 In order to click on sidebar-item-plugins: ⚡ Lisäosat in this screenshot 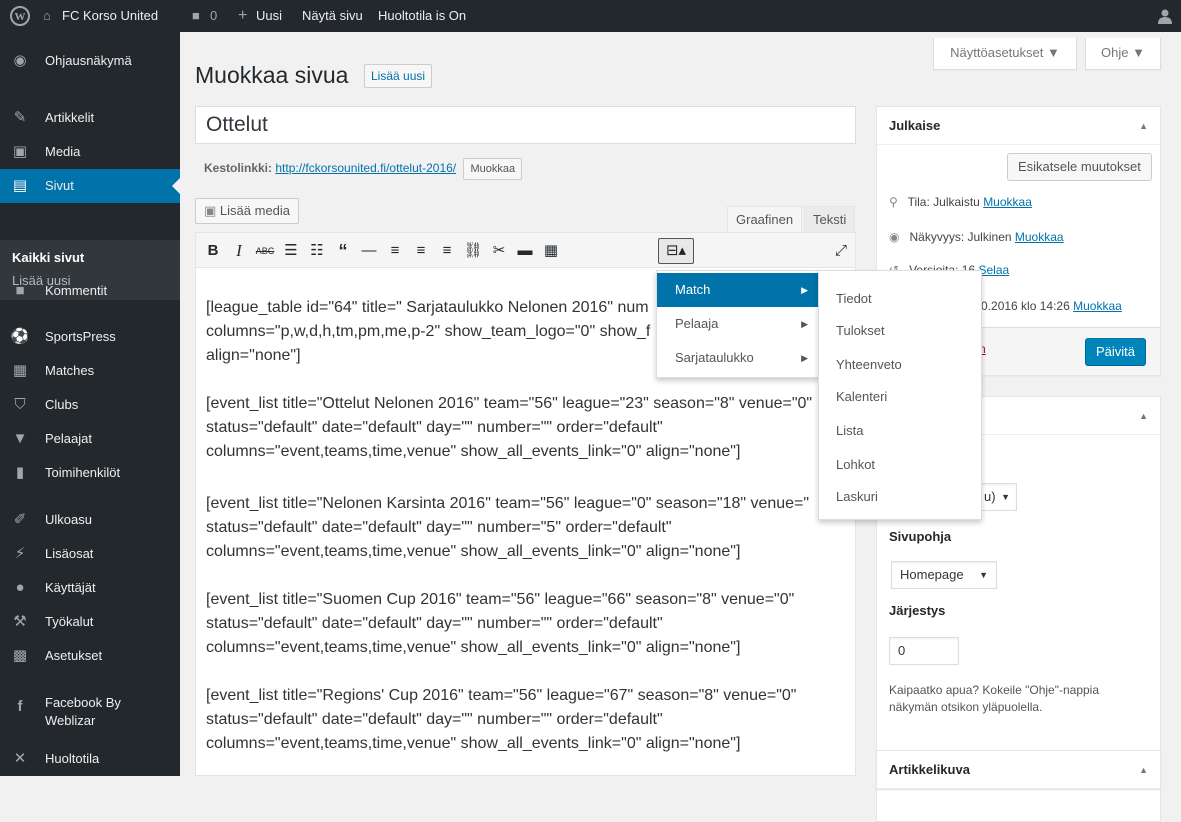, I will do `click(90, 554)`.